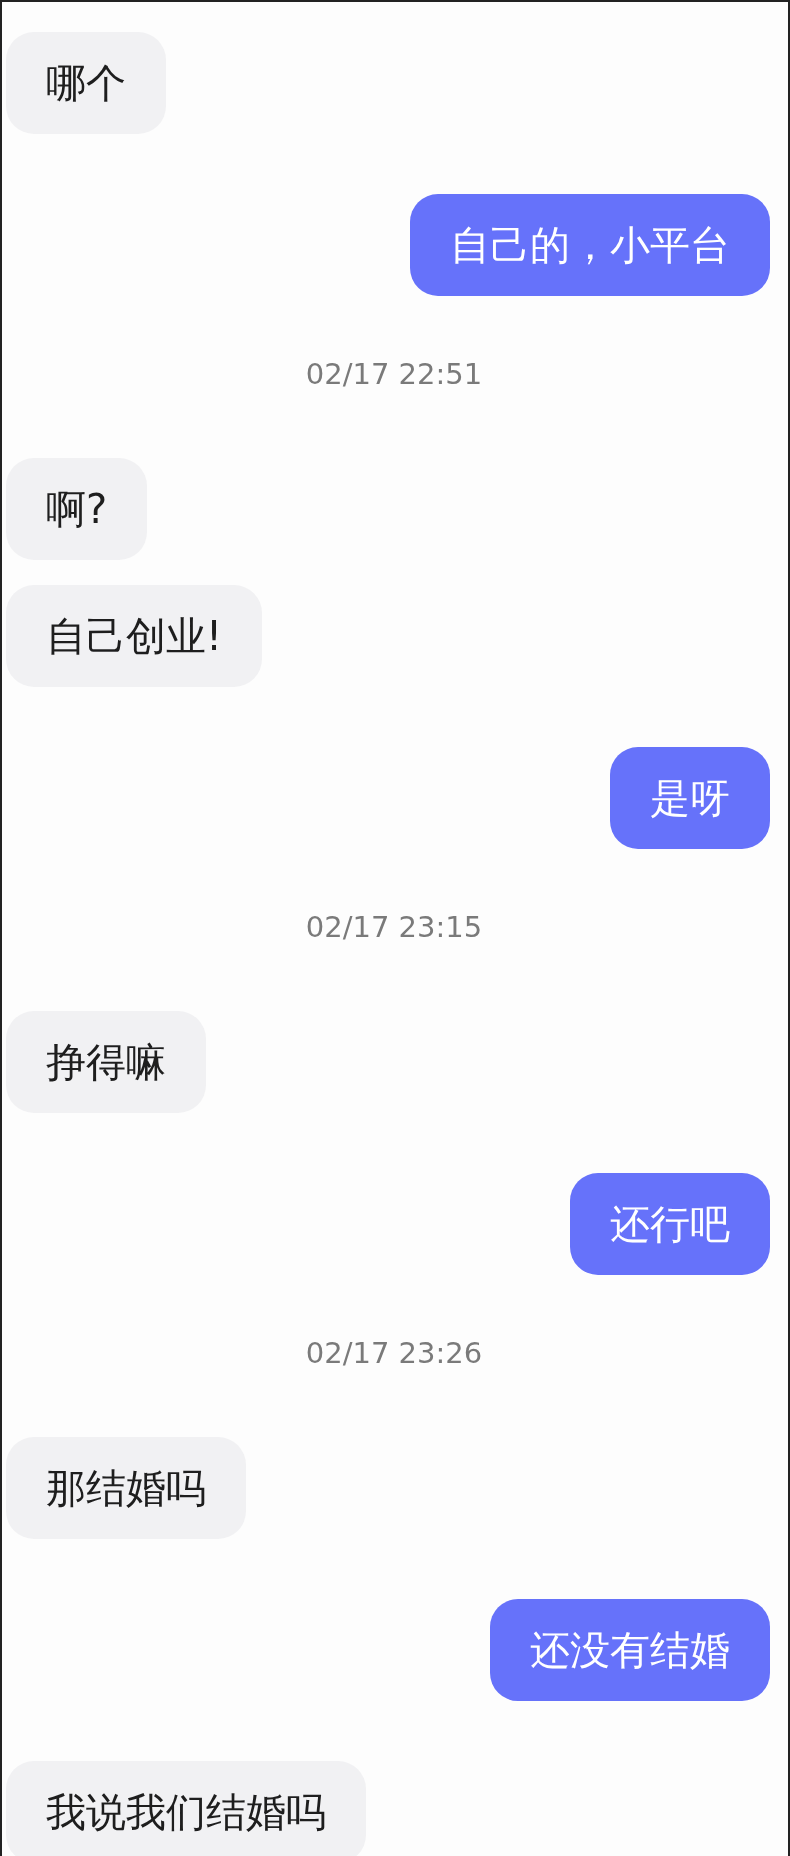 The width and height of the screenshot is (790, 1856). Describe the element at coordinates (394, 927) in the screenshot. I see `message-timestamp: 02/17 23:15` at that location.